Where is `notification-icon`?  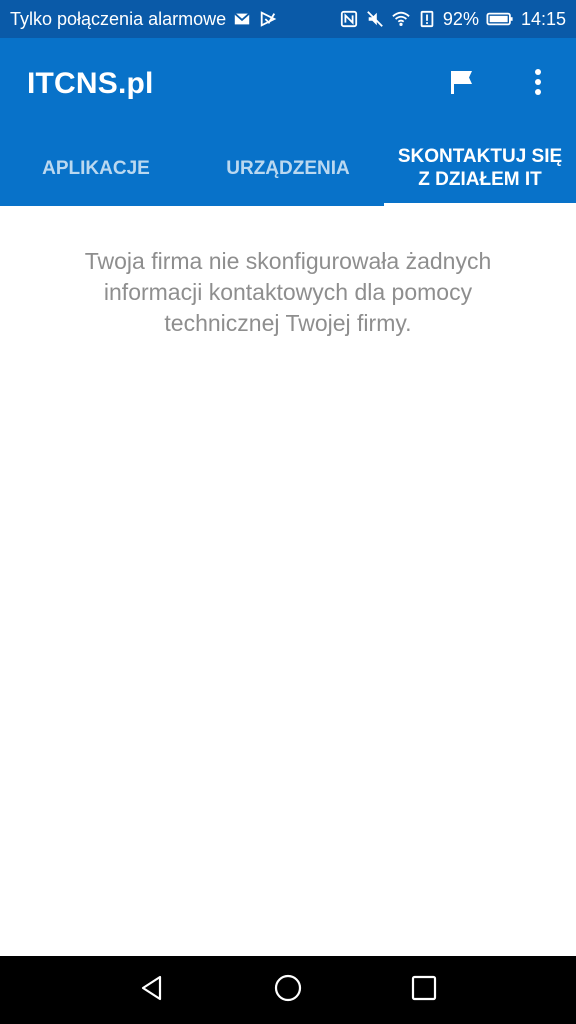 notification-icon is located at coordinates (268, 19).